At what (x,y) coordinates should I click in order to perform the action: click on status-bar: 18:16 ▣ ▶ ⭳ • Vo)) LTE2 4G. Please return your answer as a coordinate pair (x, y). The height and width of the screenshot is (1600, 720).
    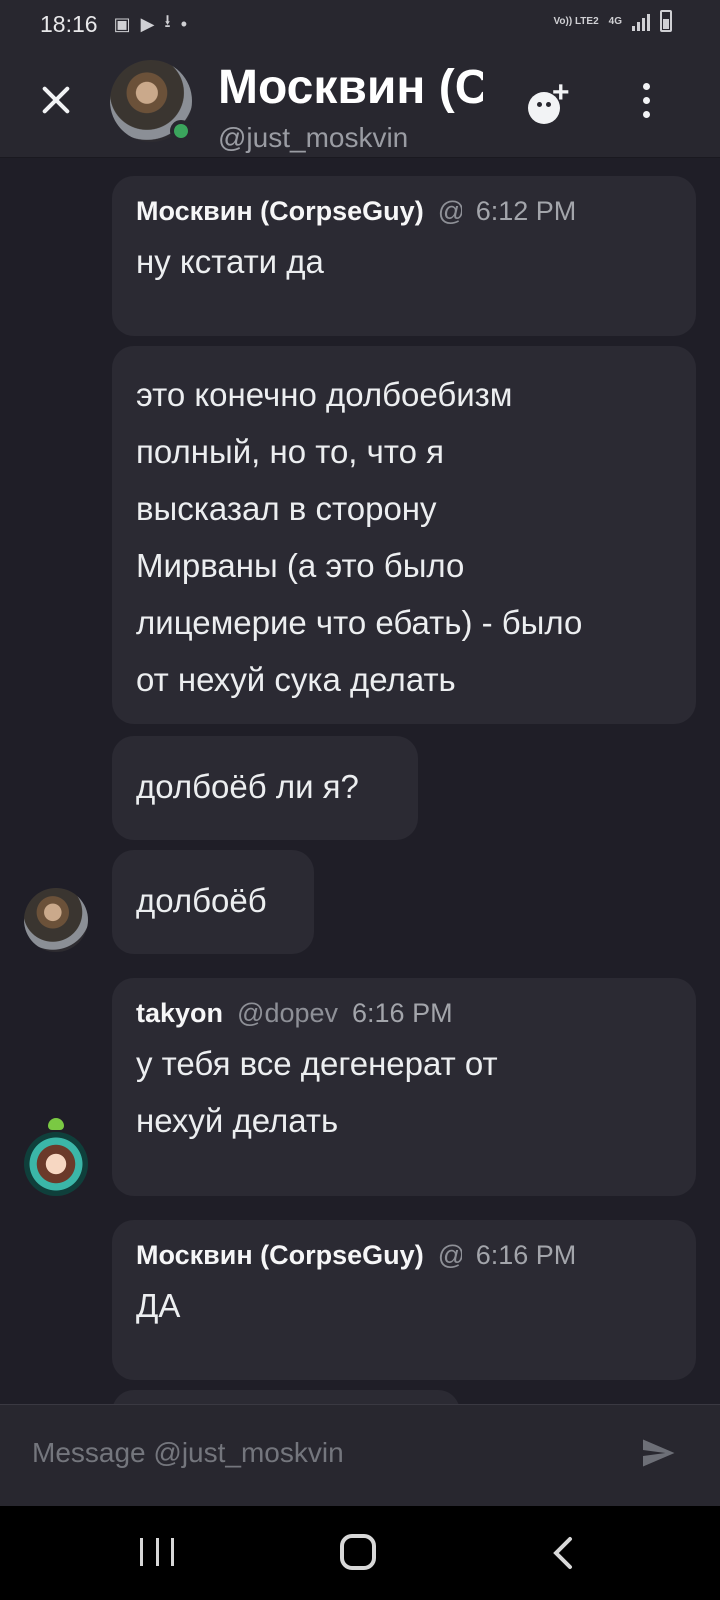
    Looking at the image, I should click on (360, 24).